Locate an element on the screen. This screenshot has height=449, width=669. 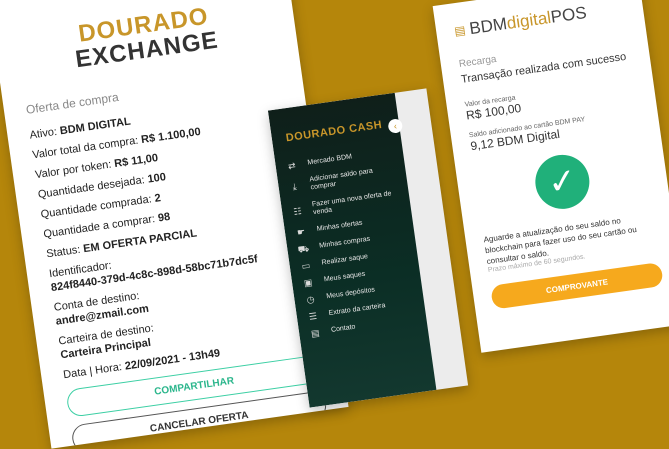
logo-left: BDM is located at coordinates (488, 26).